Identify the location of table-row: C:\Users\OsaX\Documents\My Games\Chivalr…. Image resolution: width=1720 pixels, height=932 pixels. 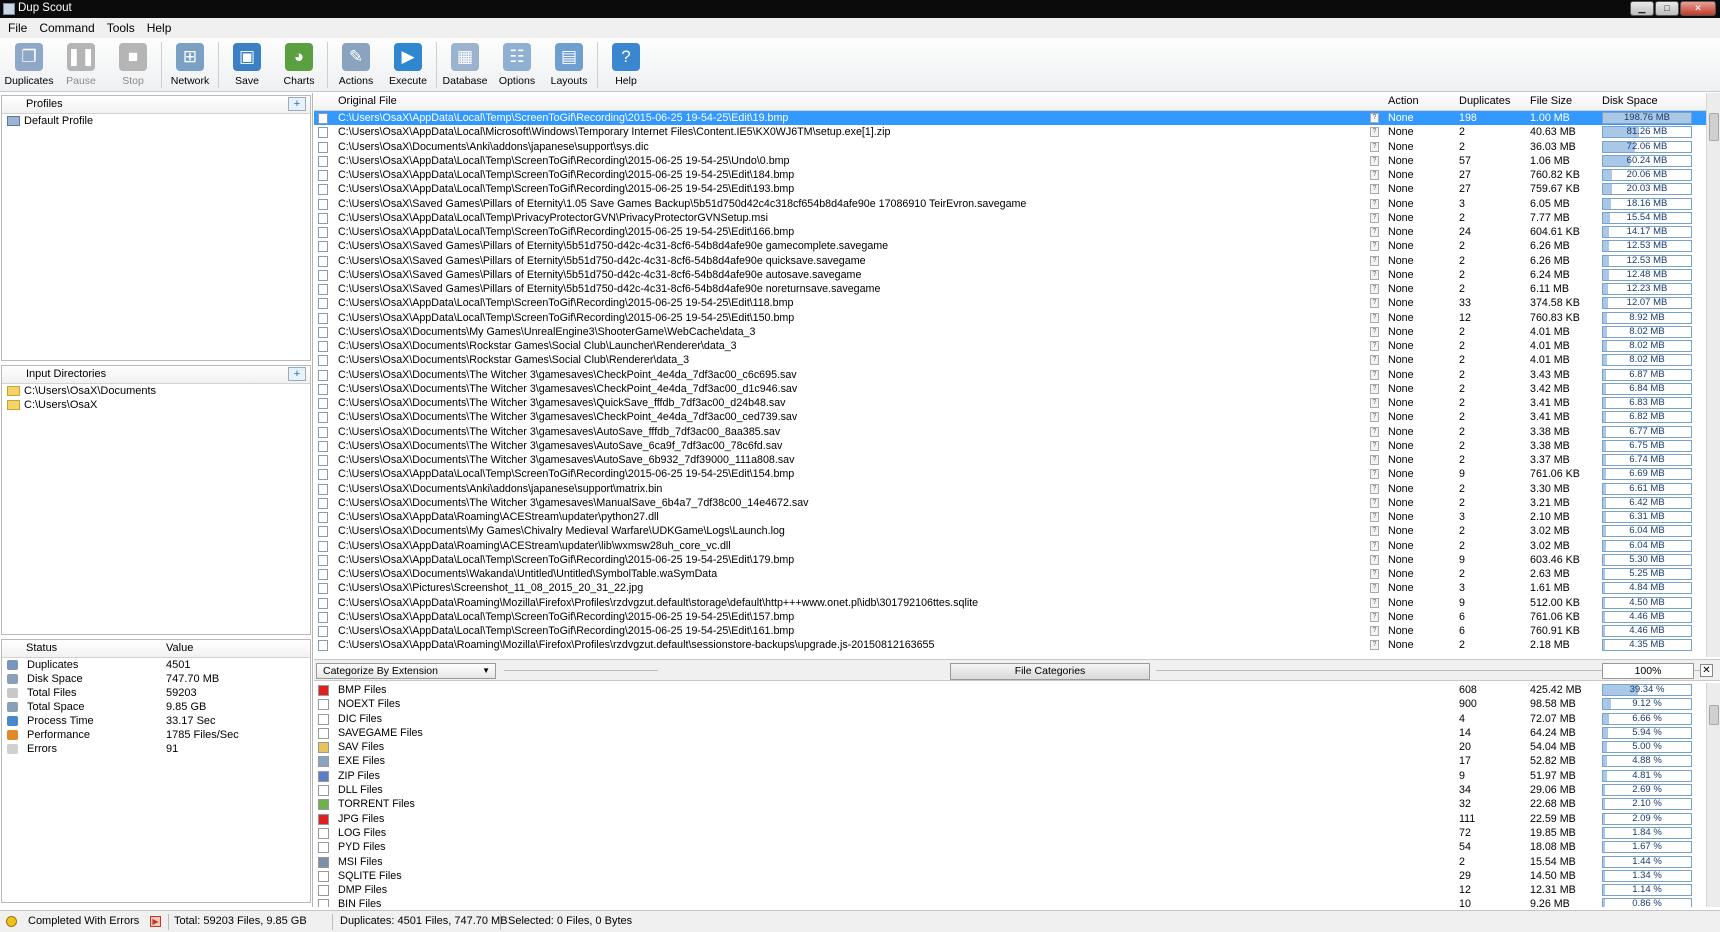
(1010, 531).